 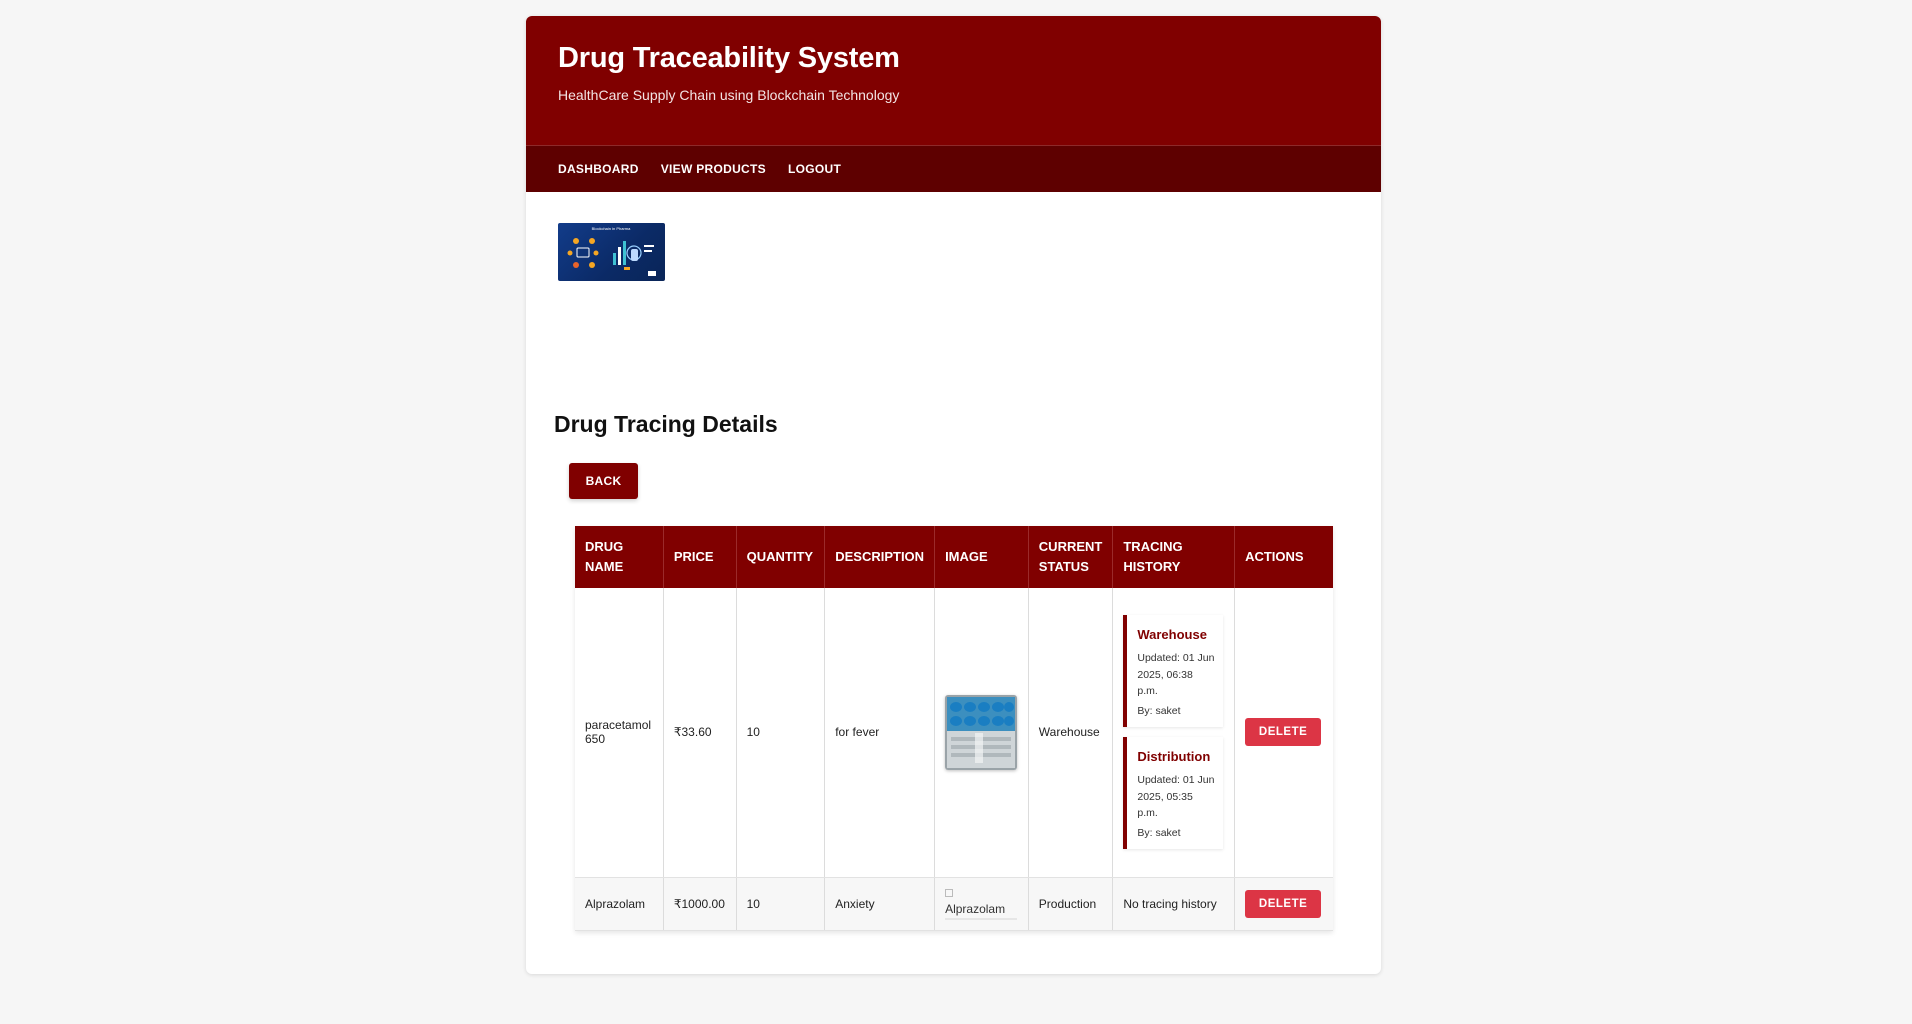 What do you see at coordinates (666, 424) in the screenshot?
I see `section-title: Drug Tracing Details` at bounding box center [666, 424].